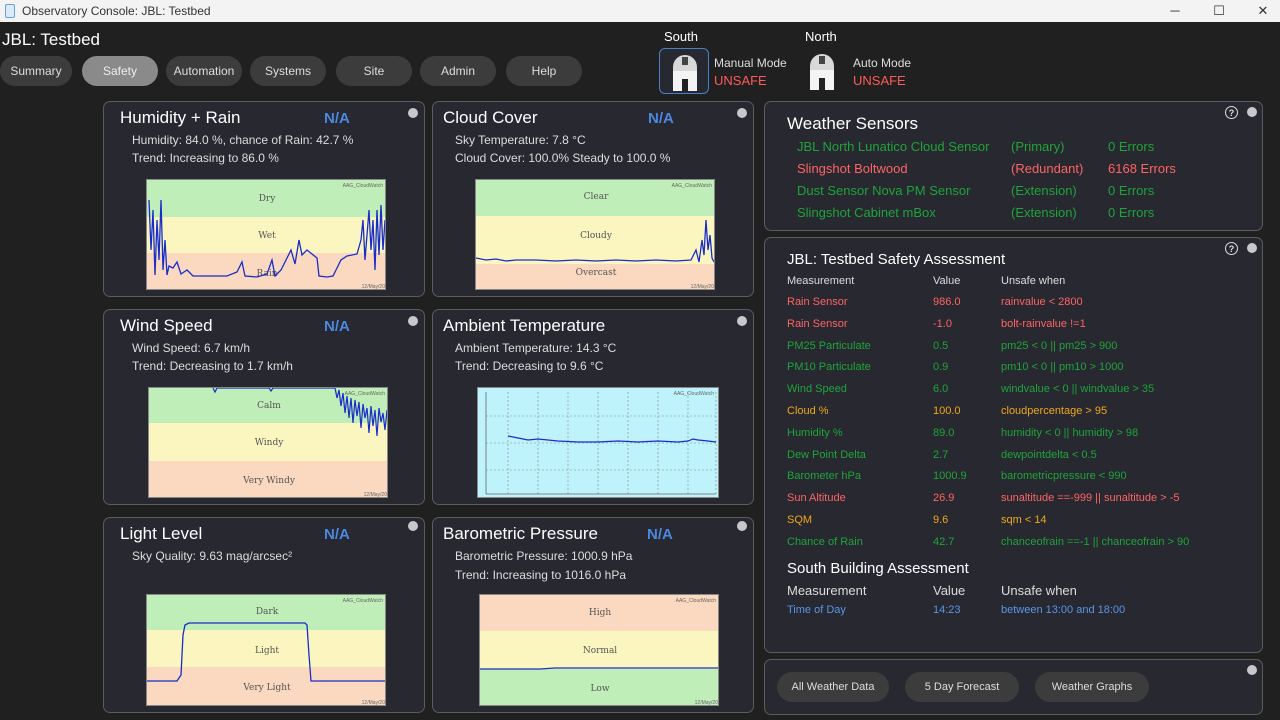 Image resolution: width=1280 pixels, height=720 pixels. Describe the element at coordinates (1054, 411) in the screenshot. I see `unsafe-condition: cloudpercentage > 95` at that location.